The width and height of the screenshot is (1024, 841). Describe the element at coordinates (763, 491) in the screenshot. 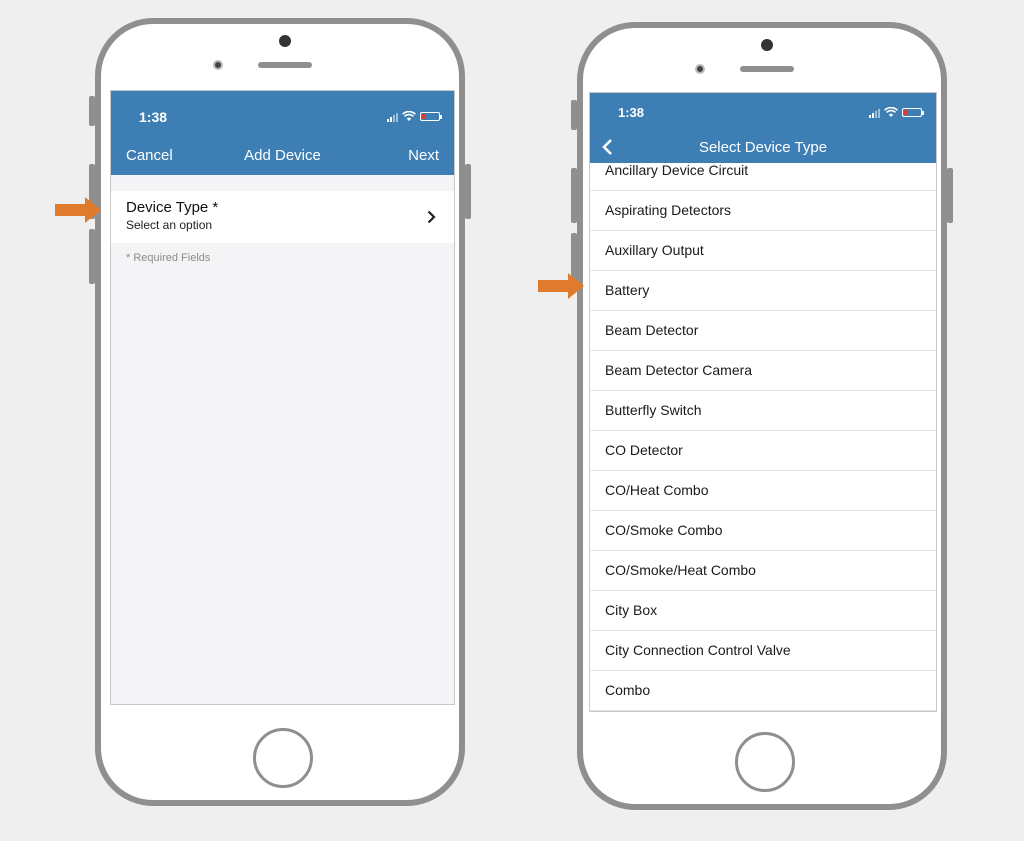

I see `list-item: CO/Heat Combo` at that location.